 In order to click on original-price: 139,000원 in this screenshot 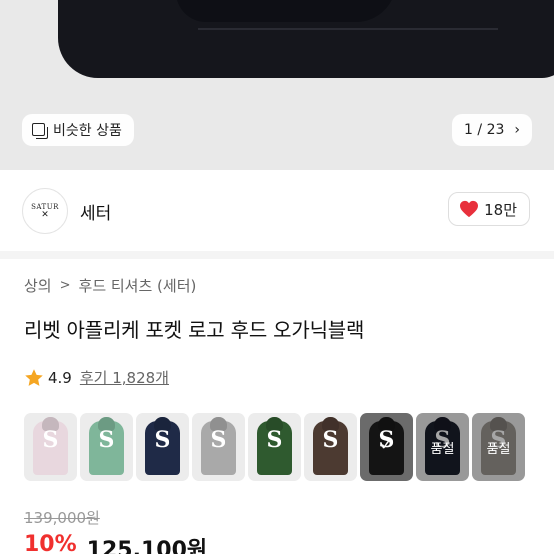, I will do `click(62, 518)`.